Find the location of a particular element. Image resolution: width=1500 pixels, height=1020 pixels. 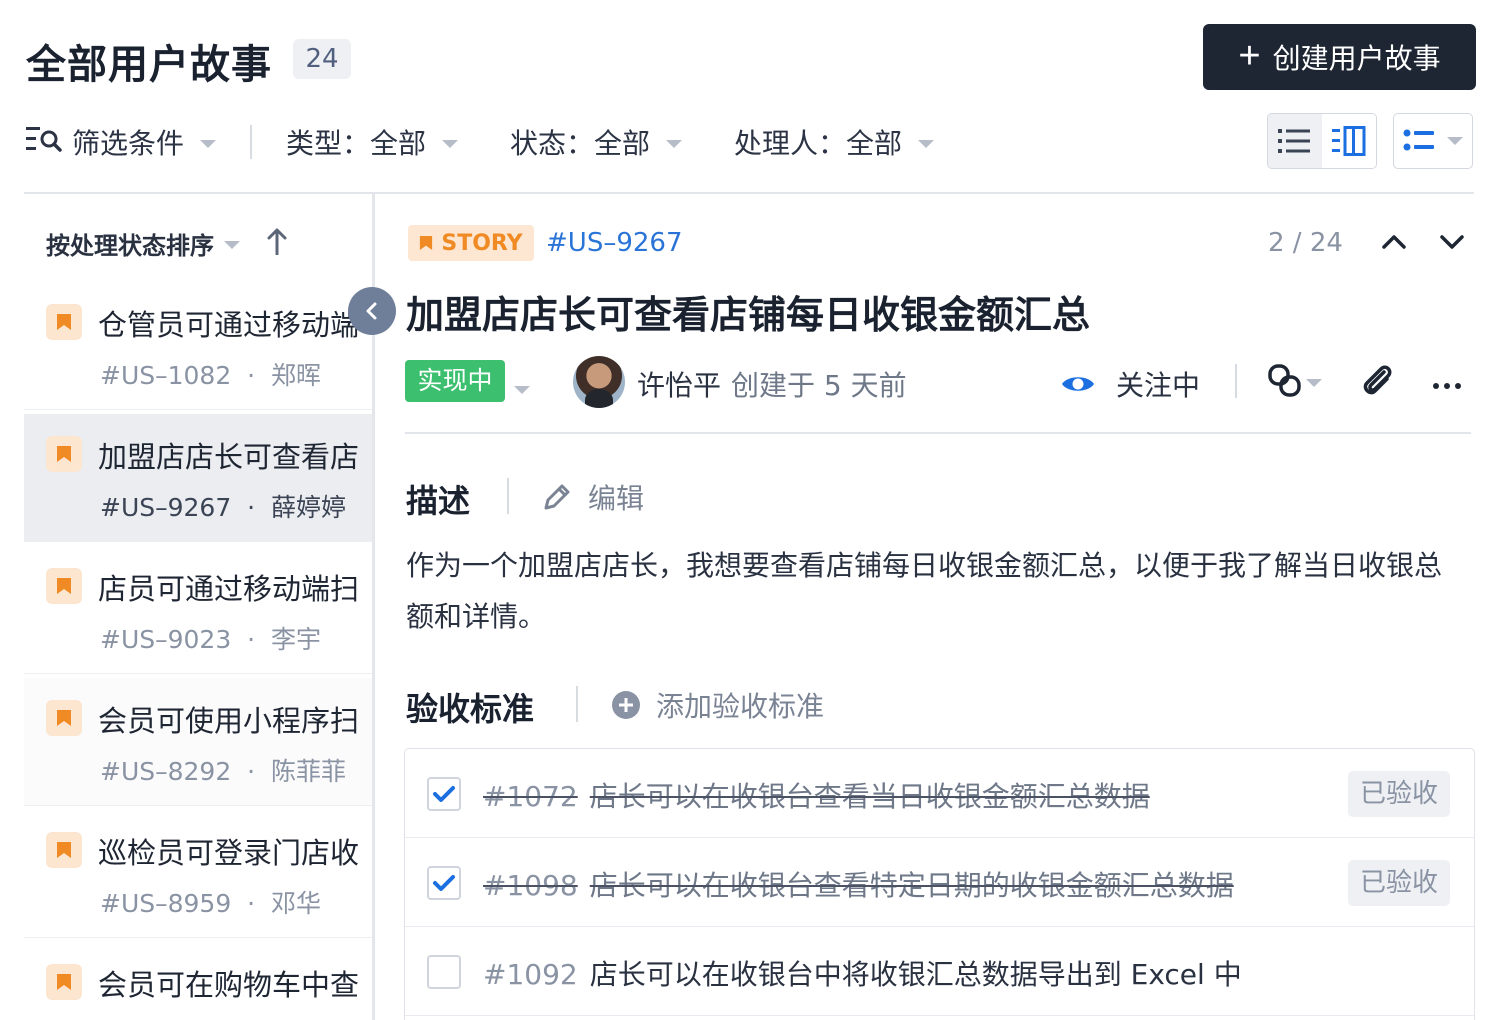

creator-info: 许怡平 创建于 5 天前 is located at coordinates (772, 384).